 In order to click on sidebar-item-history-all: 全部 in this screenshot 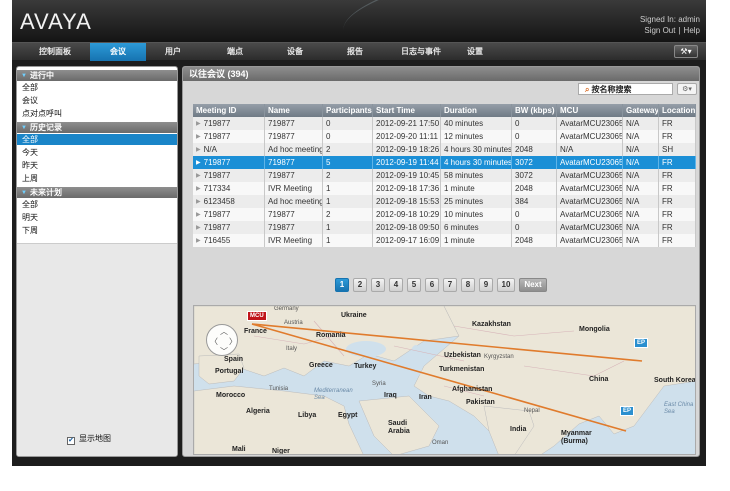, I will do `click(97, 139)`.